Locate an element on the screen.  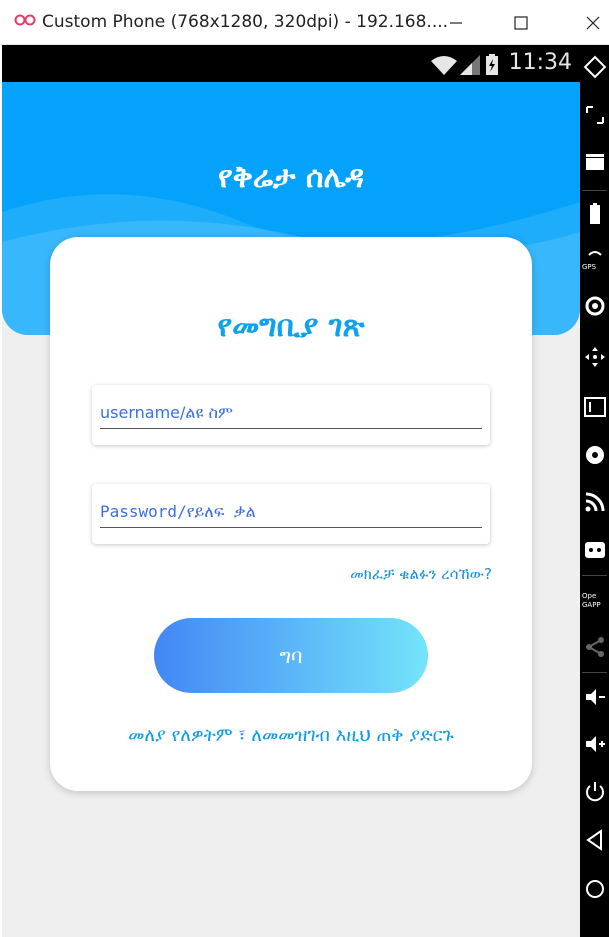
header-title: የቅሬታ ሰሌዳ is located at coordinates (291, 177).